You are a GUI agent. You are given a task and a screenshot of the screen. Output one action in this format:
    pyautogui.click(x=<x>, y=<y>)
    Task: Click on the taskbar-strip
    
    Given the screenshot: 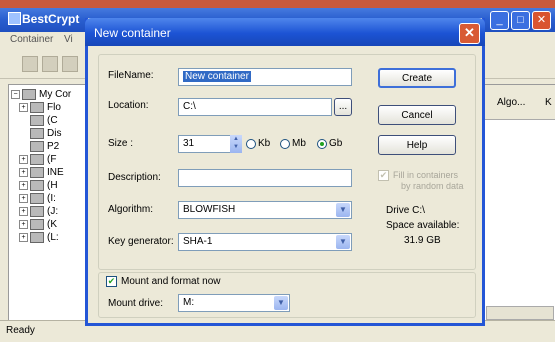 What is the action you would take?
    pyautogui.click(x=277, y=4)
    